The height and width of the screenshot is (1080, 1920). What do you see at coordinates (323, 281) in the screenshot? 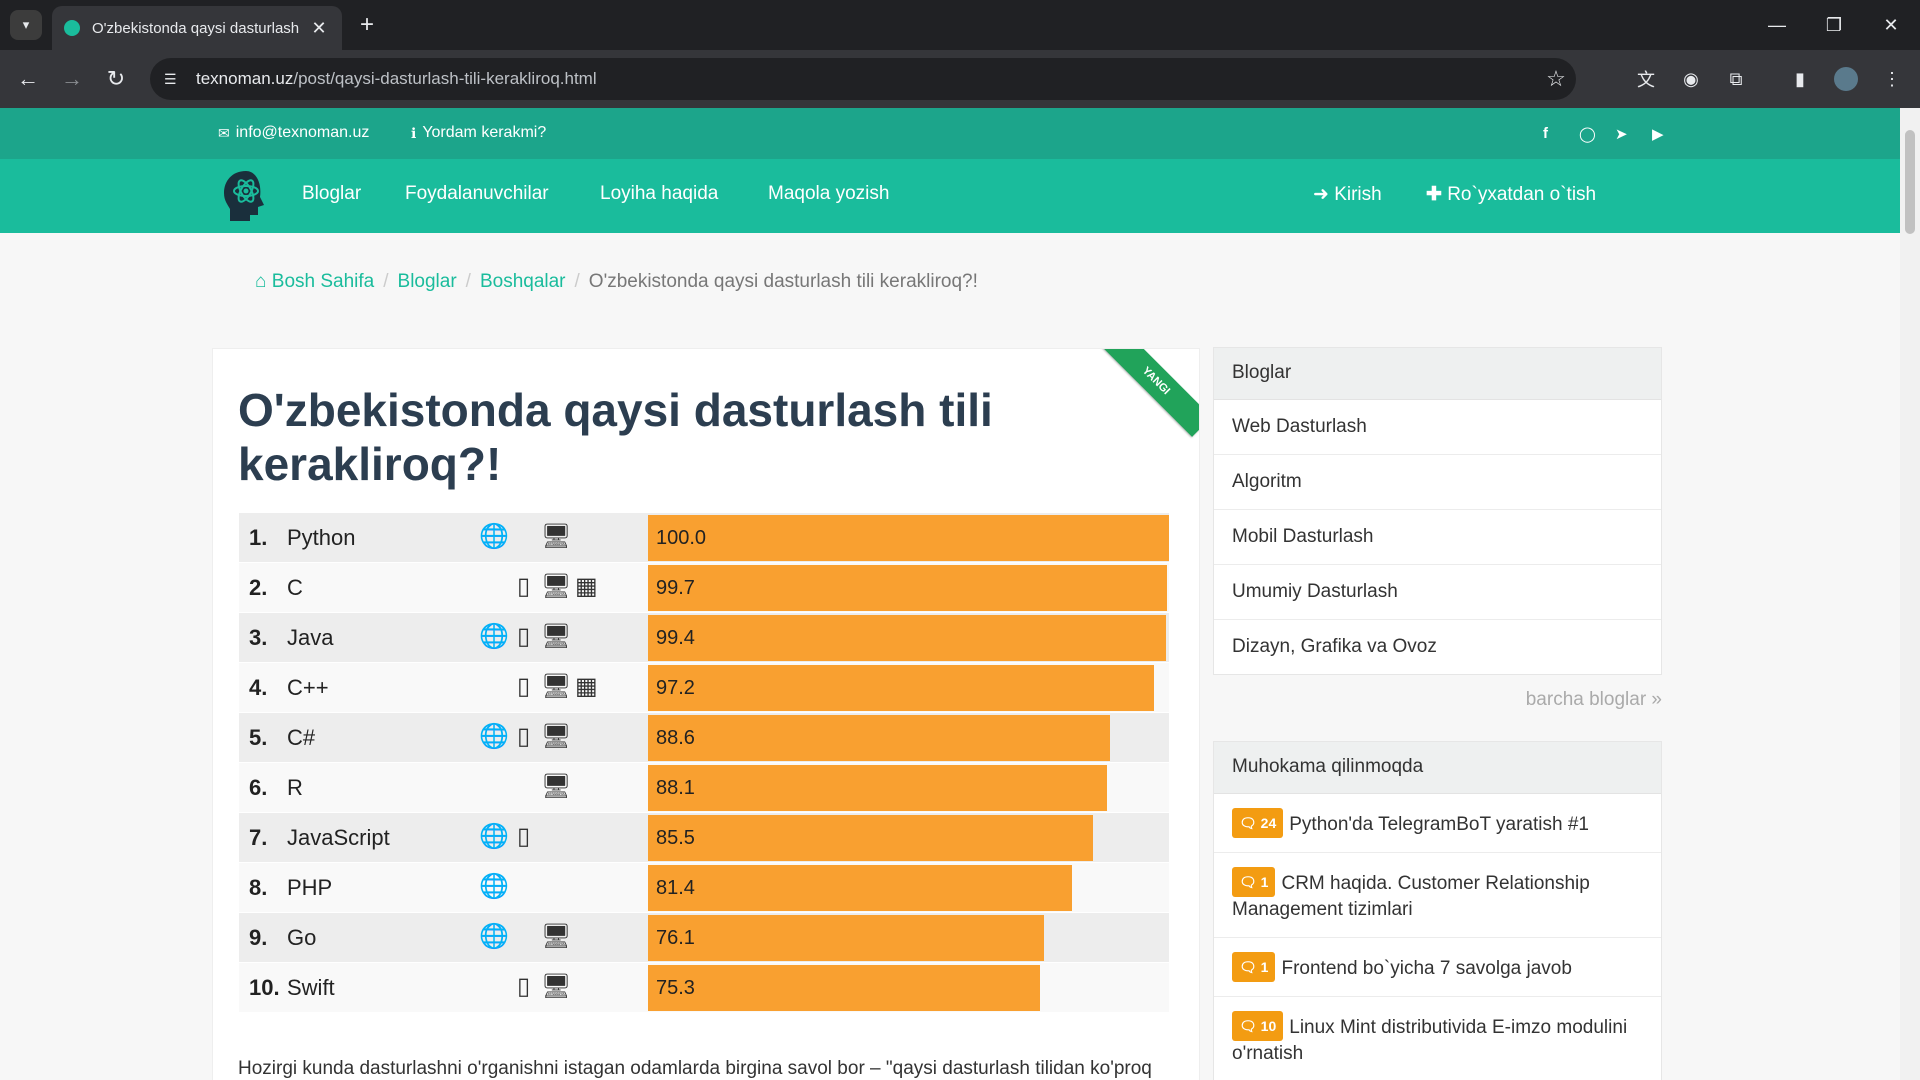
I see `breadcrumb-home: Bosh Sahifa` at bounding box center [323, 281].